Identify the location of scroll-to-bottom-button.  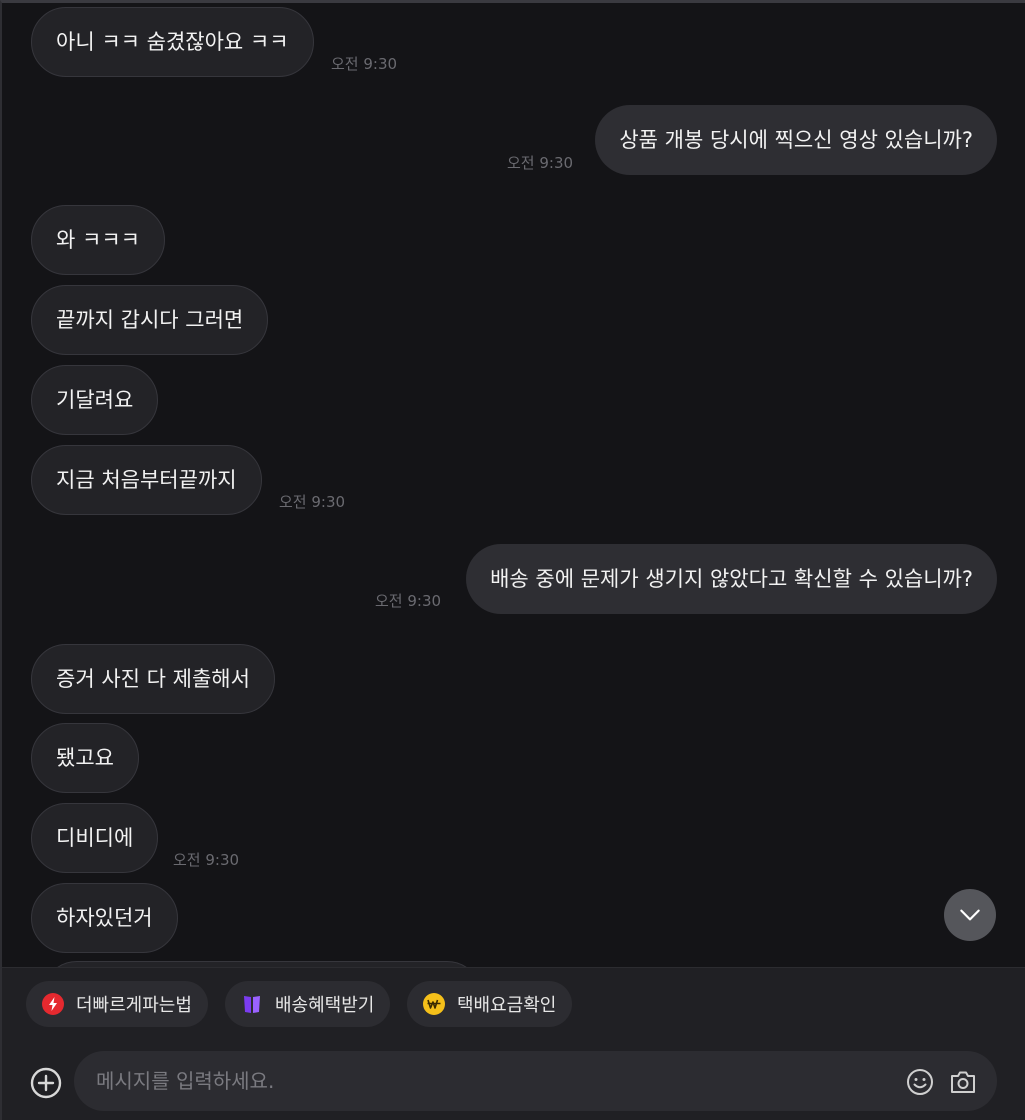
(970, 915).